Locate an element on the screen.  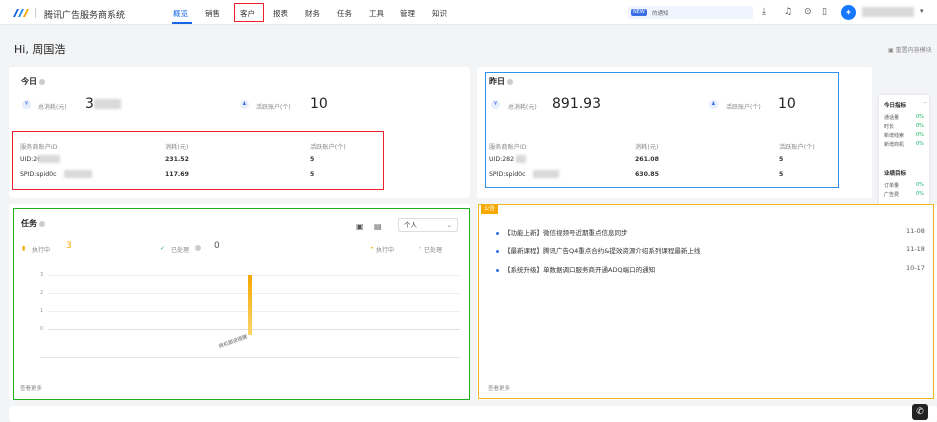
rearrange-modules-button: ▣ 重置内容模块 is located at coordinates (910, 49).